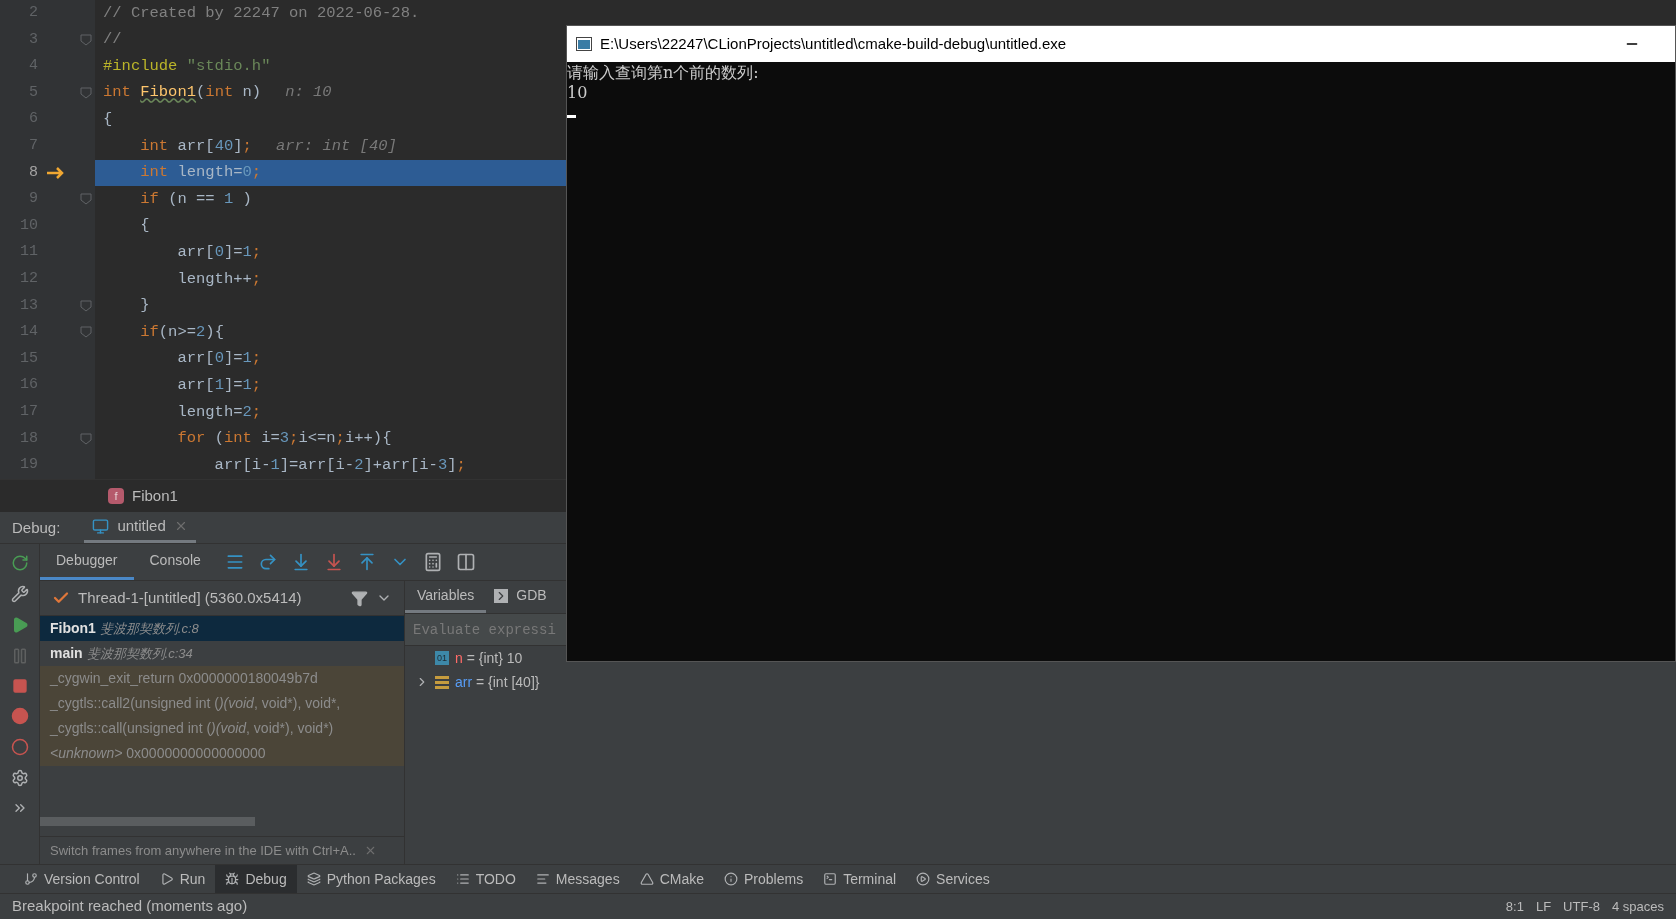 The width and height of the screenshot is (1676, 919). I want to click on stack-frame: main 斐波那契数列.c:34, so click(222, 654).